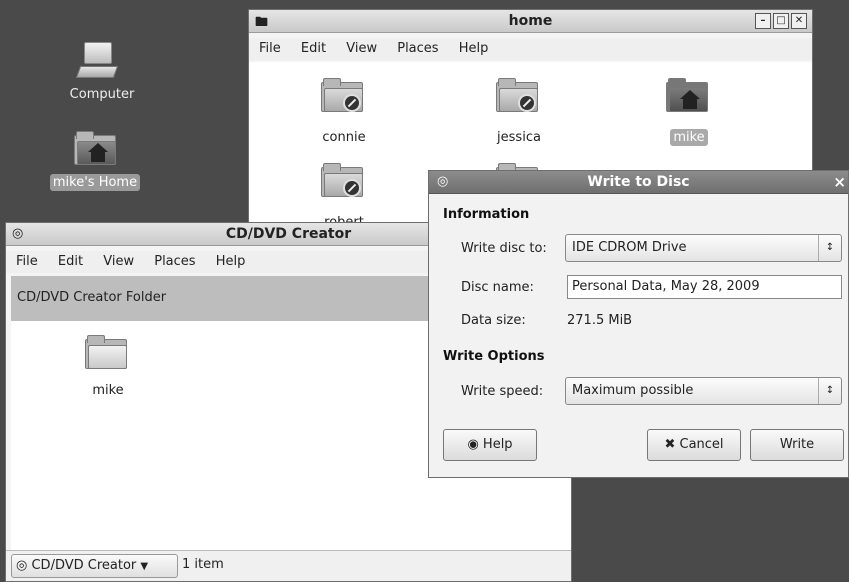 This screenshot has width=849, height=582. I want to click on write-speed-select: Maximum possible ↕, so click(703, 391).